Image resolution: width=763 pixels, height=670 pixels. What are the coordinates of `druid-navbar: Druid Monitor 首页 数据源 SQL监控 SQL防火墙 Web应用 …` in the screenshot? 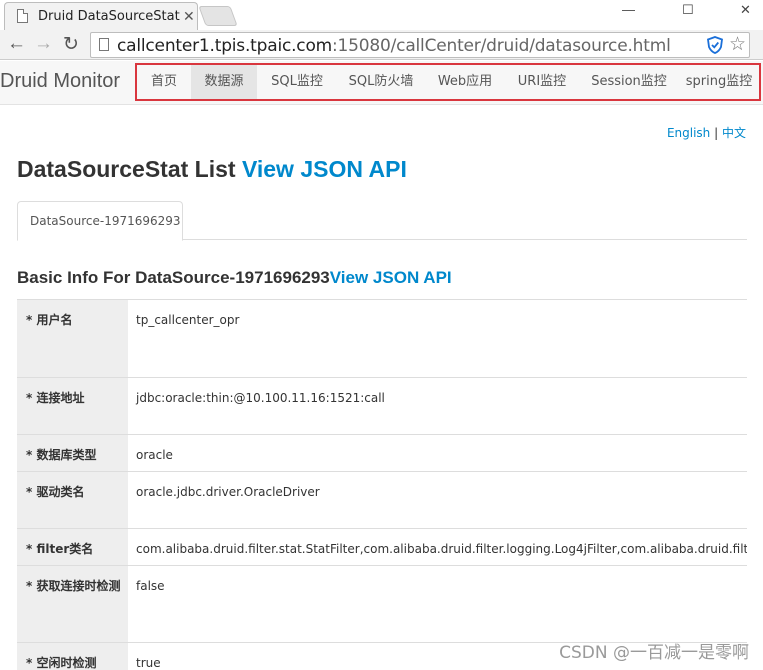 It's located at (381, 83).